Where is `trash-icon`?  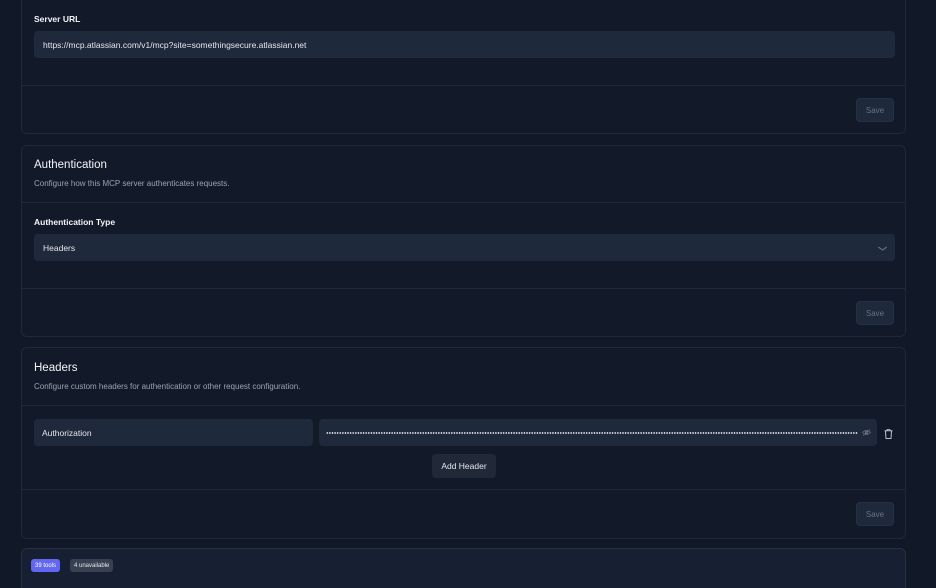 trash-icon is located at coordinates (888, 435).